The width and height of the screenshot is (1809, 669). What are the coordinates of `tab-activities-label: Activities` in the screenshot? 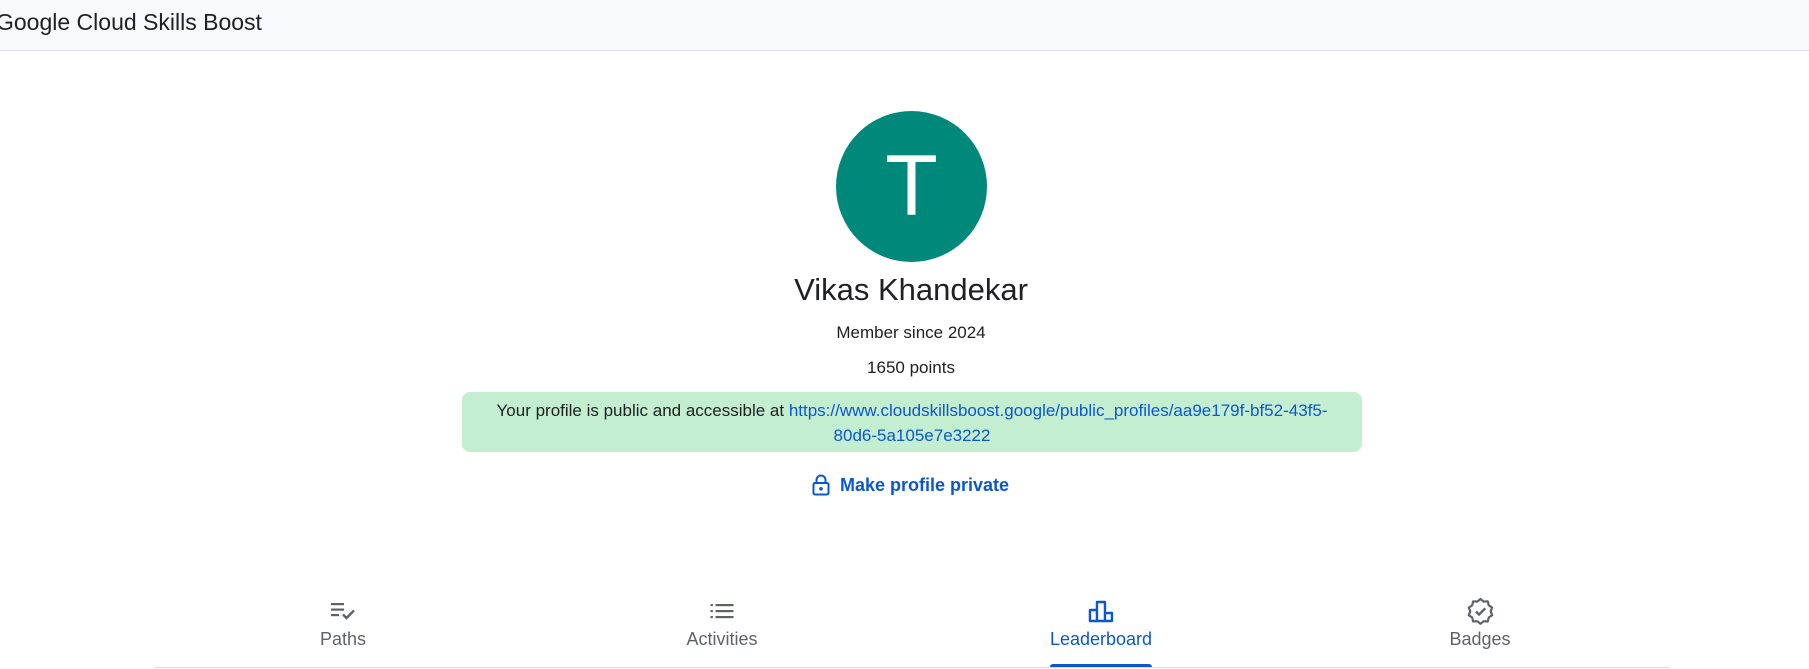 It's located at (722, 639).